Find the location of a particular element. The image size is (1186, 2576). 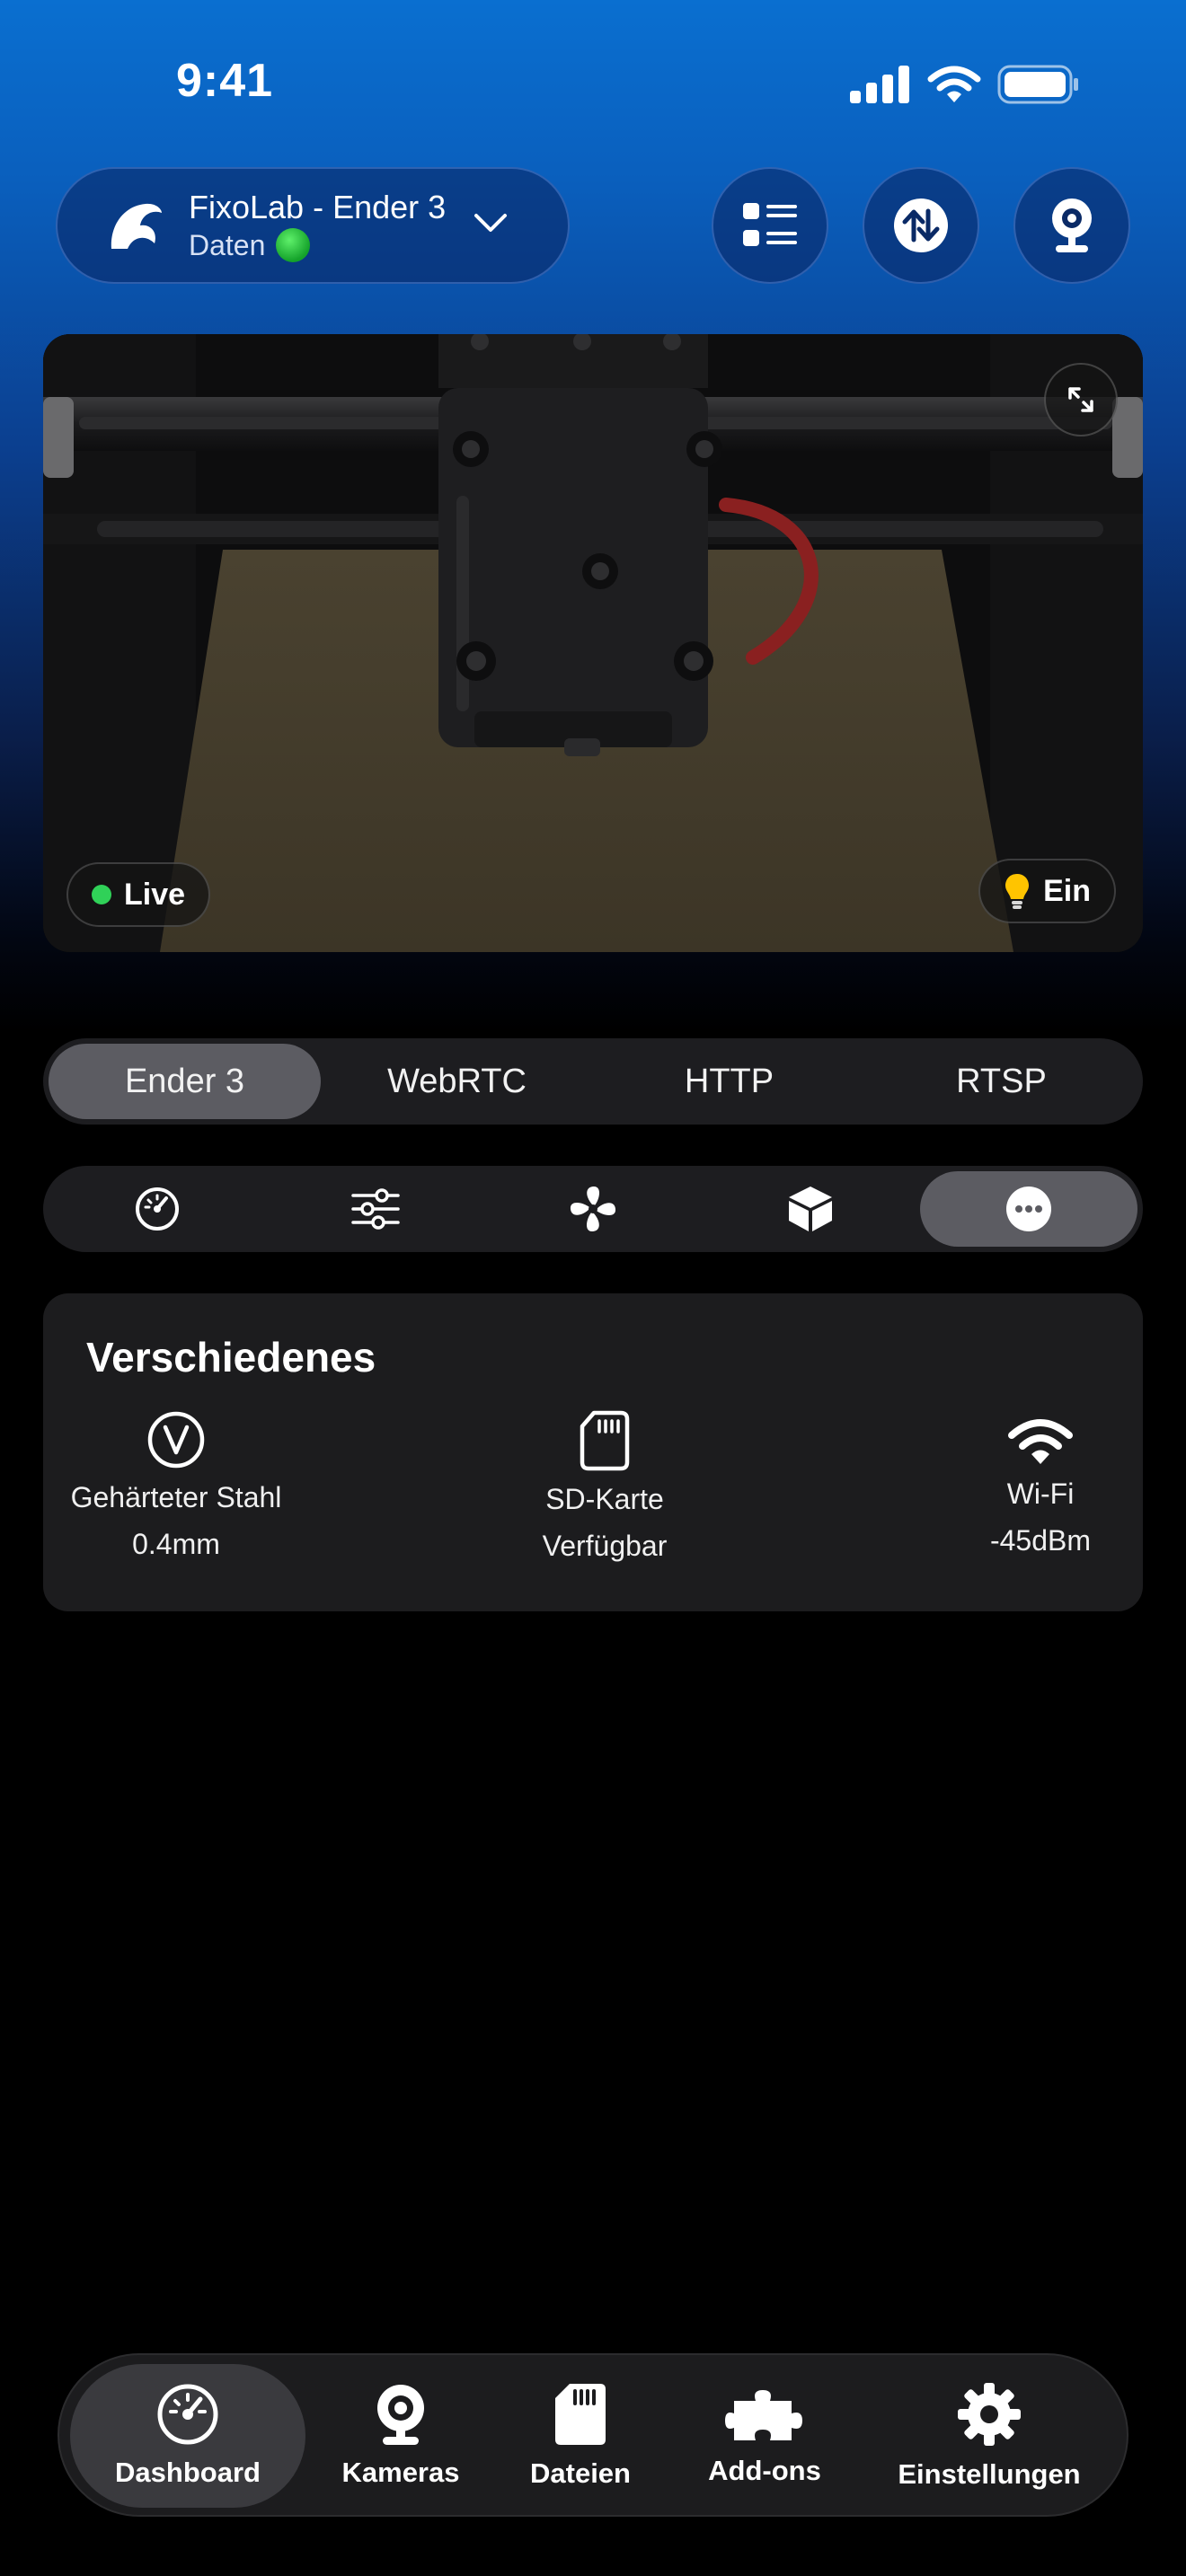

nozzle-material: Gehärteter Stahl is located at coordinates (176, 1497).